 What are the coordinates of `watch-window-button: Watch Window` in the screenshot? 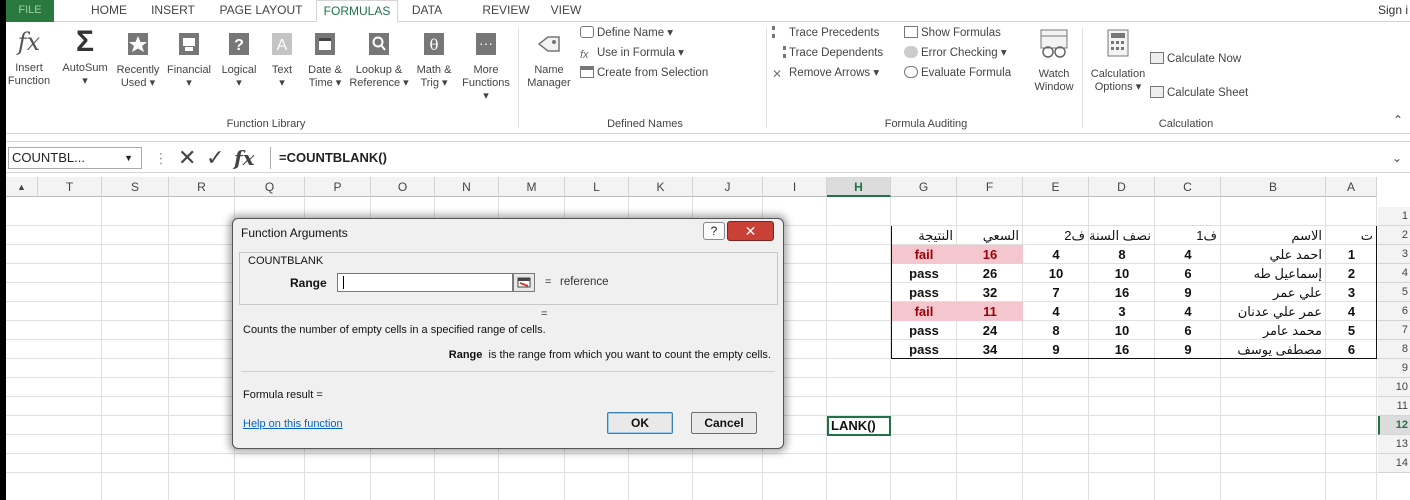 It's located at (1054, 60).